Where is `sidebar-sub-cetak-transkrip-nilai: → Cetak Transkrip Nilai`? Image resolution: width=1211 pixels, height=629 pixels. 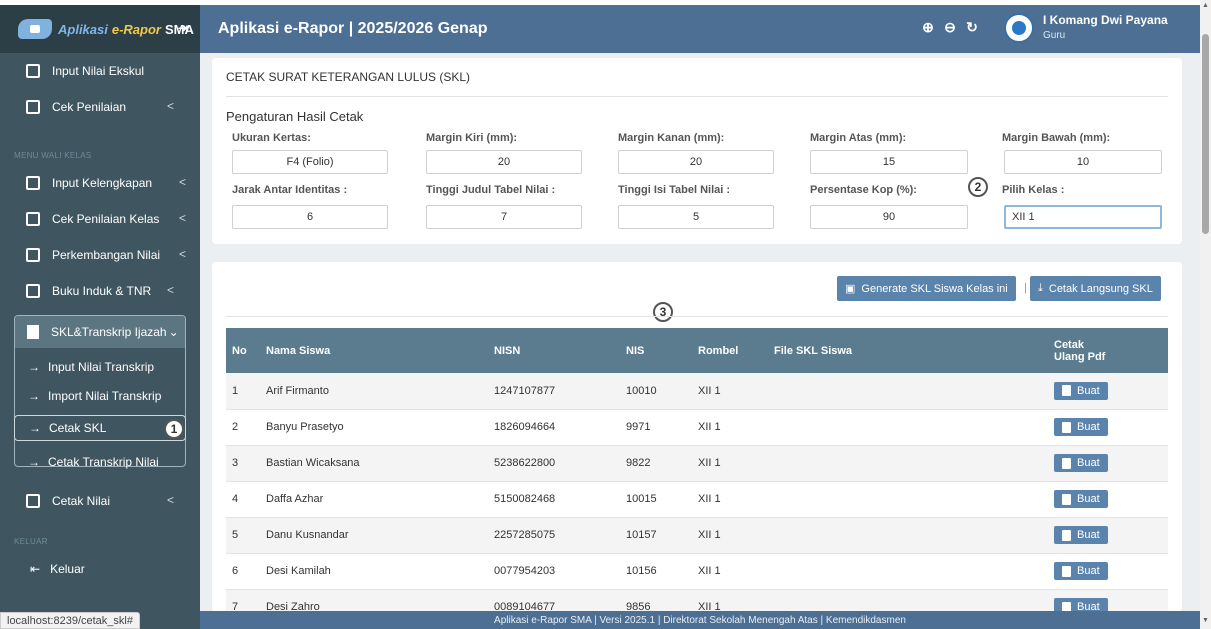 sidebar-sub-cetak-transkrip-nilai: → Cetak Transkrip Nilai is located at coordinates (100, 462).